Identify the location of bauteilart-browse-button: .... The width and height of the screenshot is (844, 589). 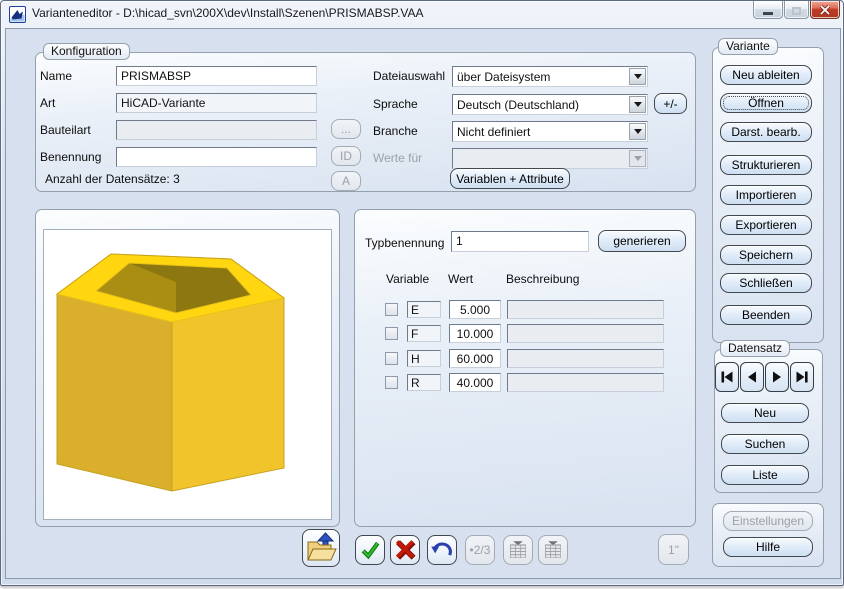
(346, 129).